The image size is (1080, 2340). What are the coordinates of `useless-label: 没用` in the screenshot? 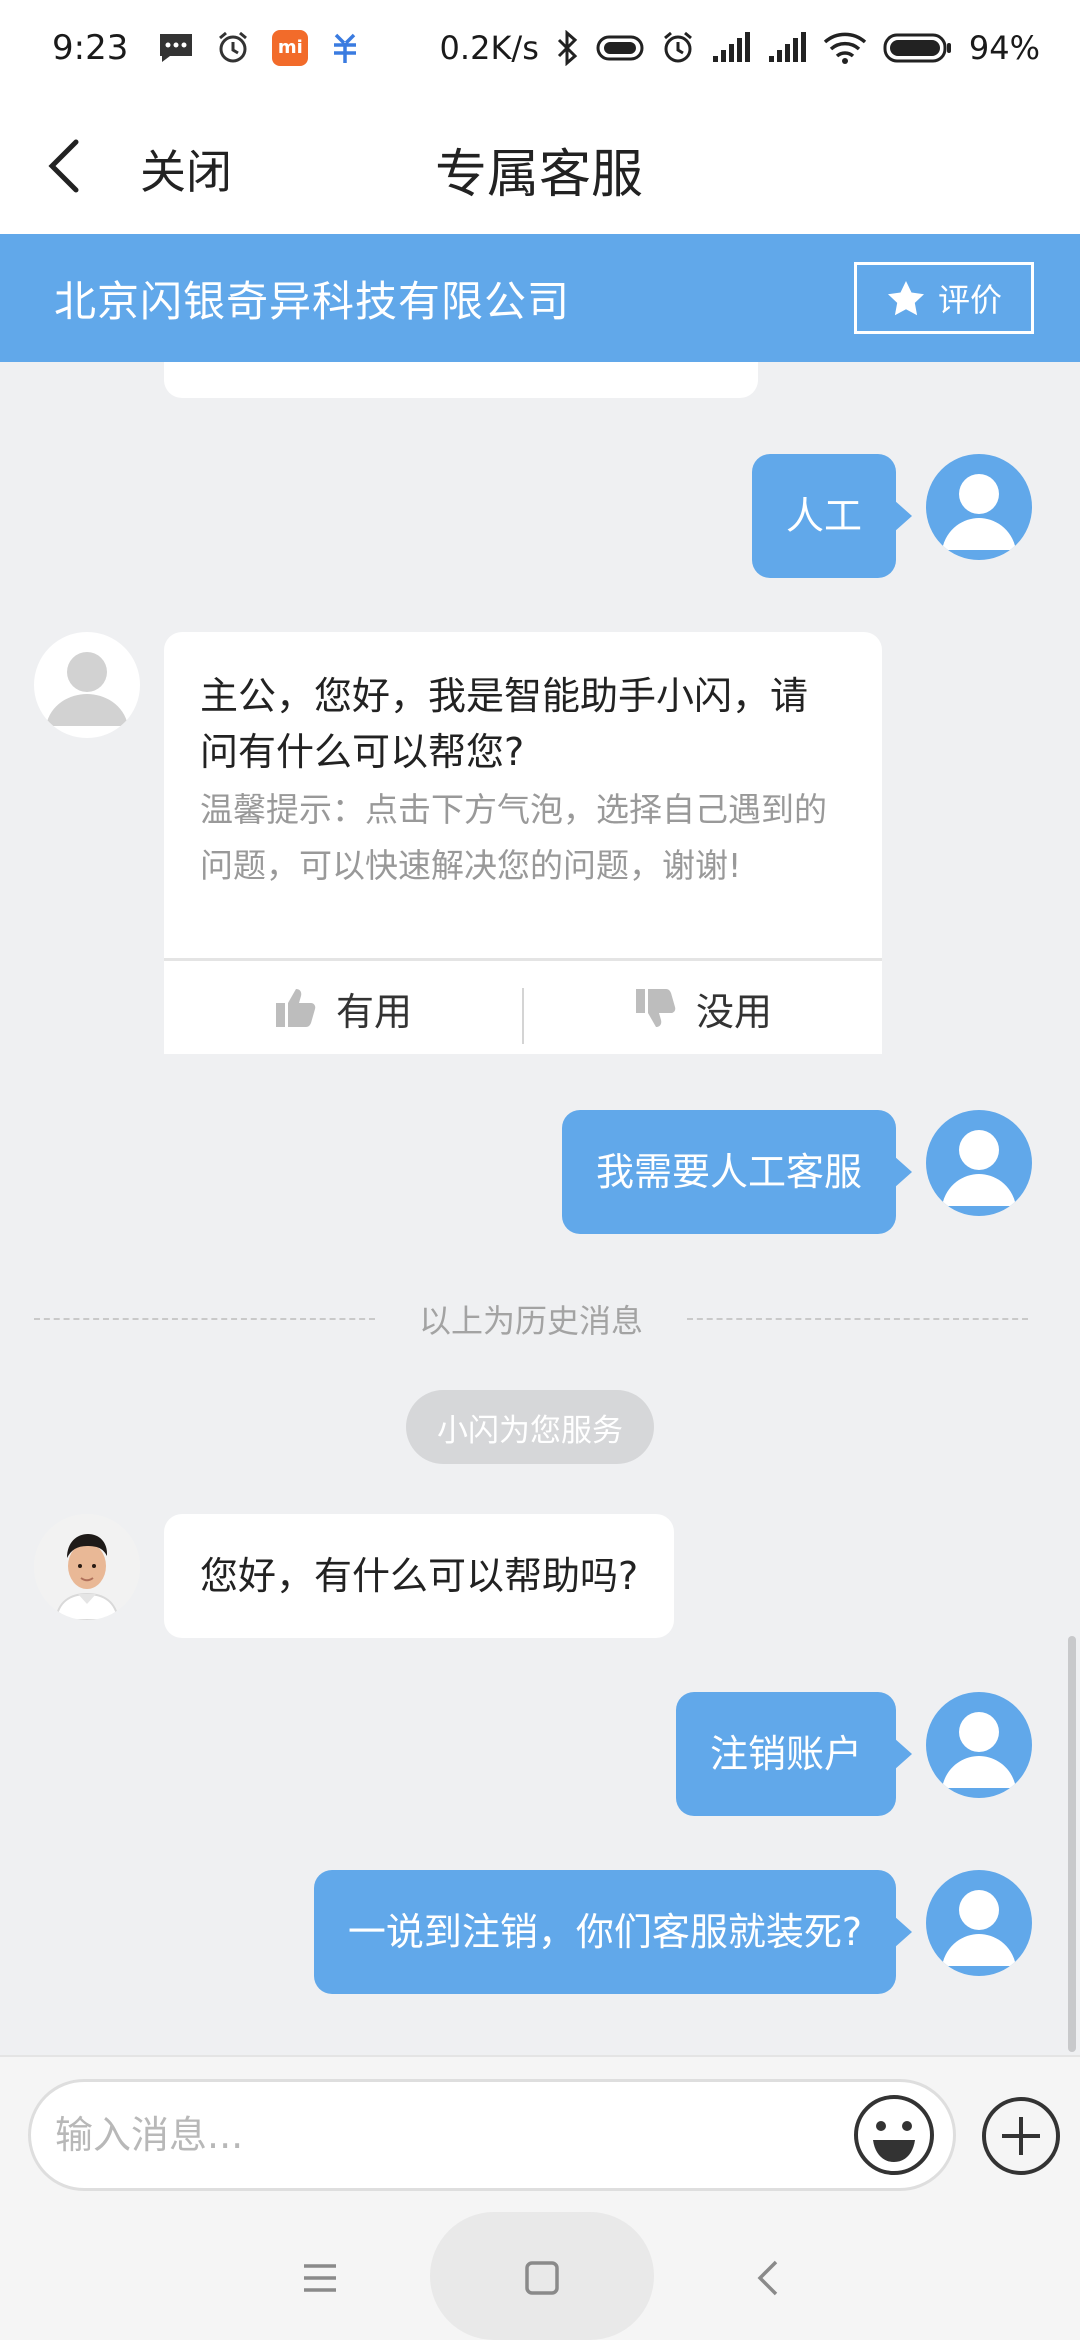 It's located at (734, 1011).